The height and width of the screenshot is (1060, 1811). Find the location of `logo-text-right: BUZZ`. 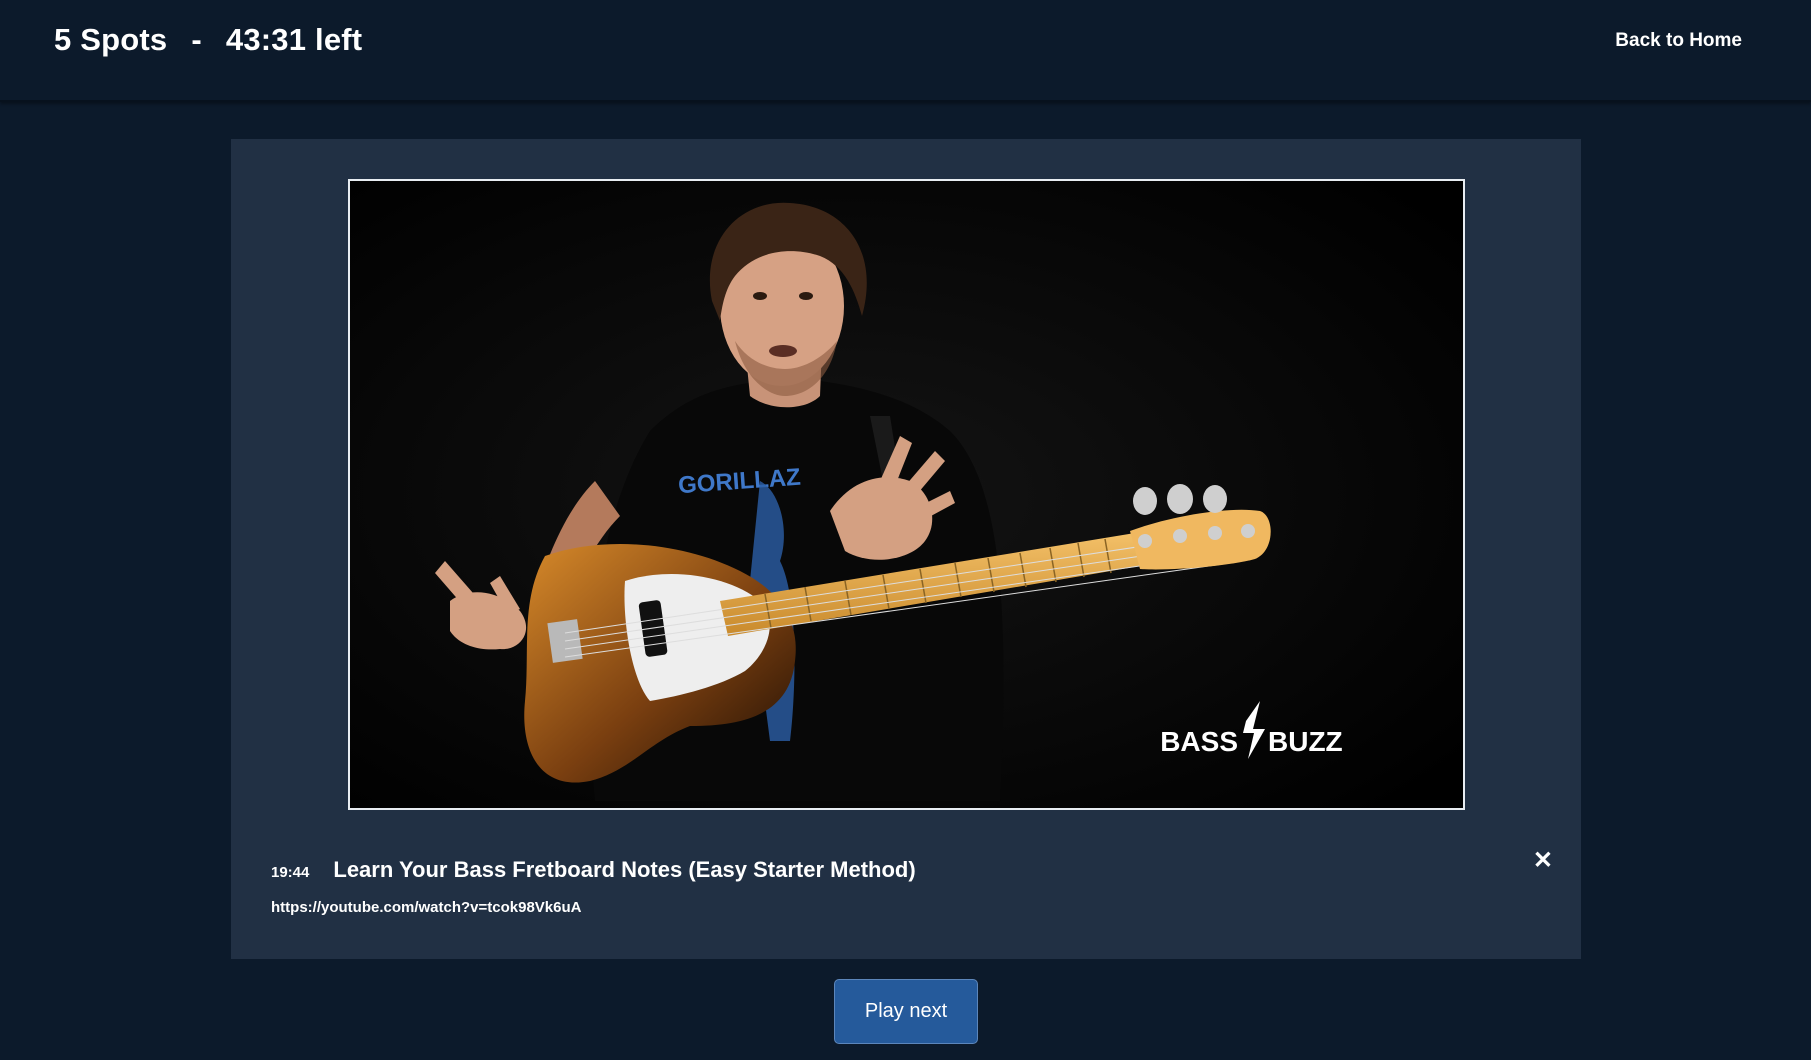

logo-text-right: BUZZ is located at coordinates (1305, 741).